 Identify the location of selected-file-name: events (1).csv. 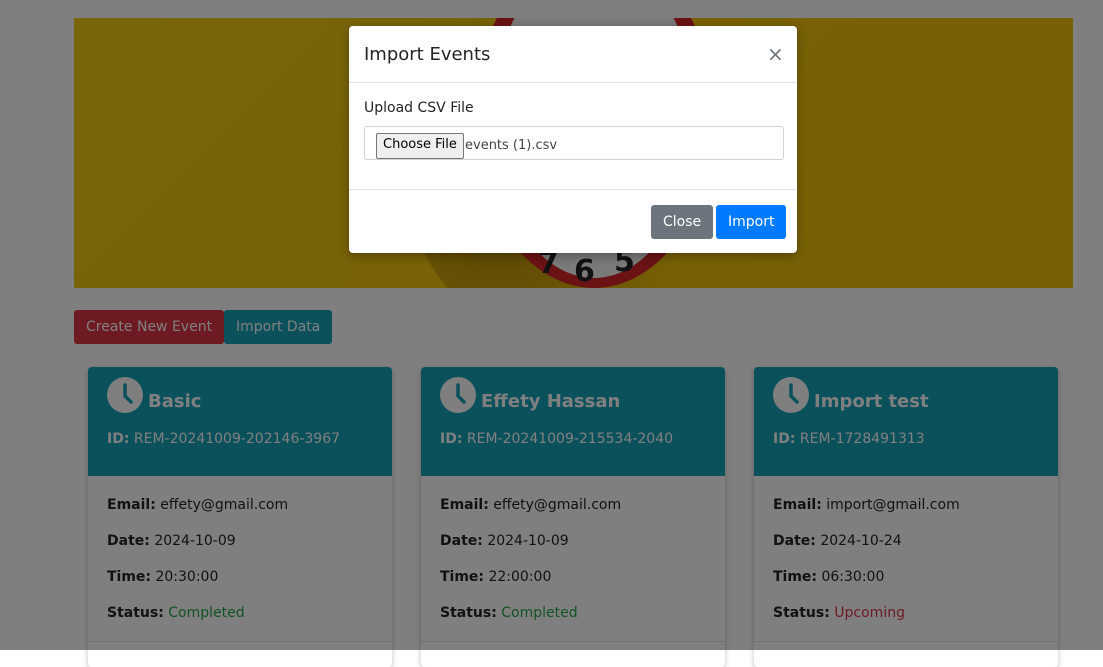
(511, 145).